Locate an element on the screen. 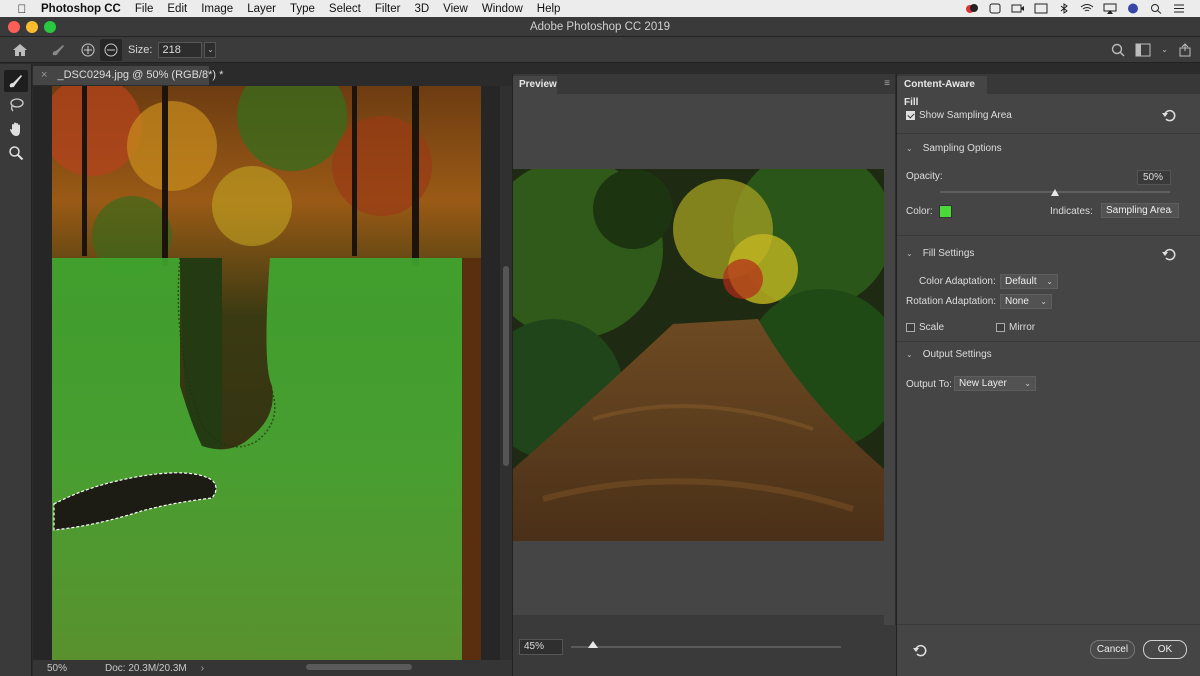 The image size is (1200, 676). options-bar: Size: 218 ⌄ ⌄ is located at coordinates (600, 50).